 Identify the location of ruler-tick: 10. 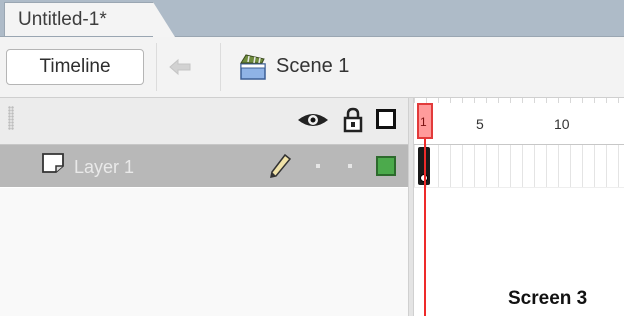
(562, 124).